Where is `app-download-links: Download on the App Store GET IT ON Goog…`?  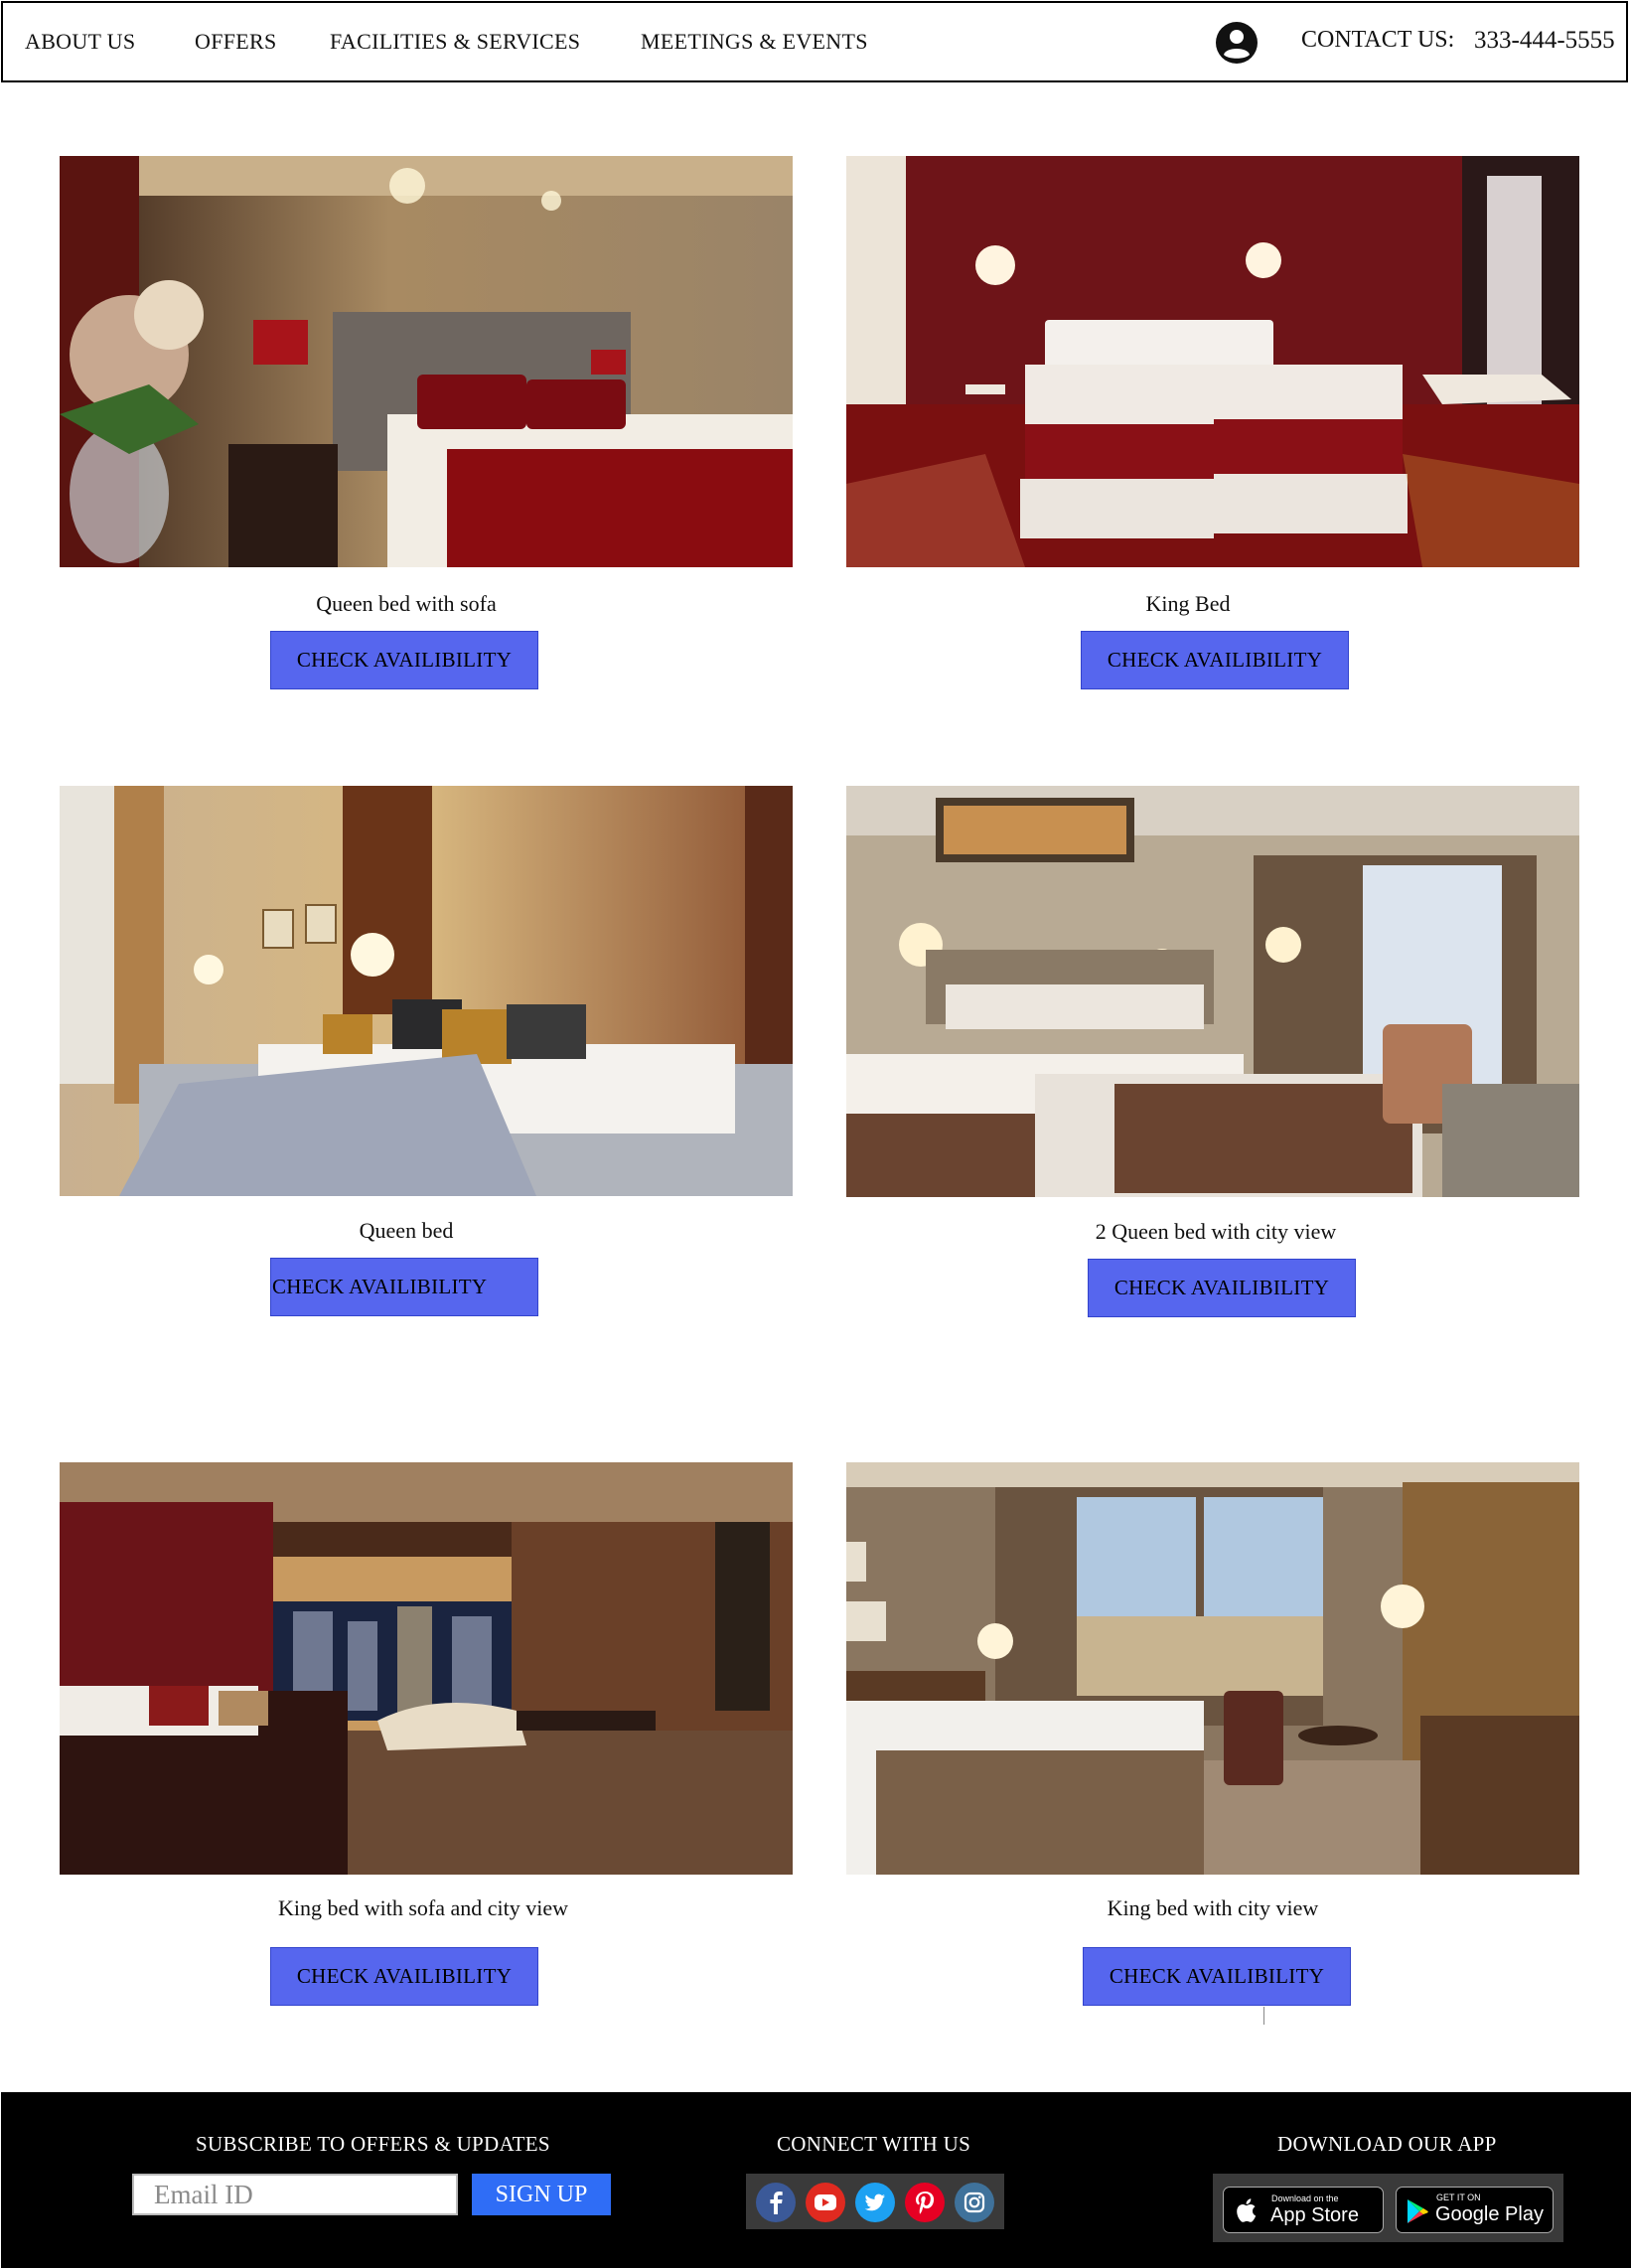
app-download-links: Download on the App Store GET IT ON Goog… is located at coordinates (1388, 2208).